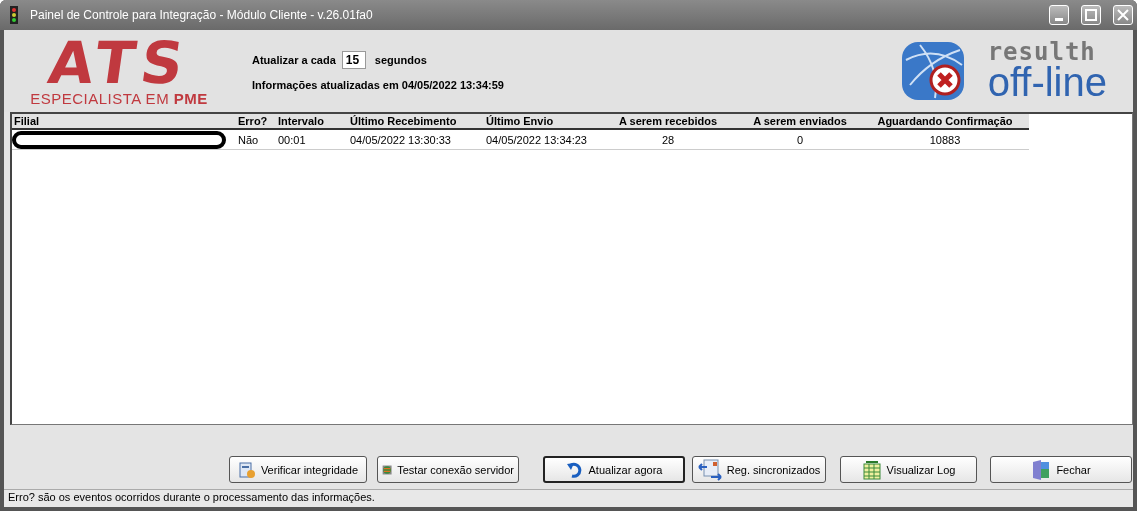 This screenshot has width=1137, height=511. What do you see at coordinates (400, 60) in the screenshot?
I see `unit-label: segundos` at bounding box center [400, 60].